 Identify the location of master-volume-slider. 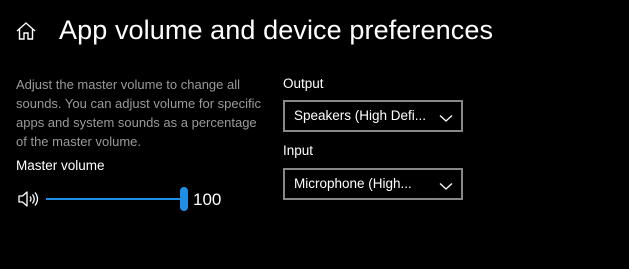
(117, 199).